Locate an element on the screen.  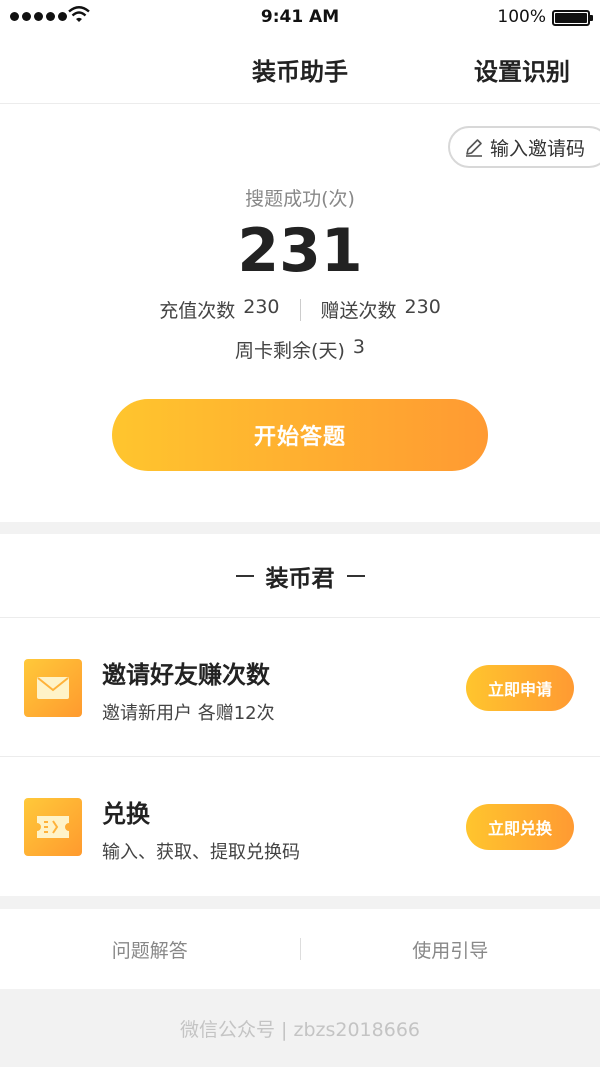
battery-percent: 100% is located at coordinates (521, 17).